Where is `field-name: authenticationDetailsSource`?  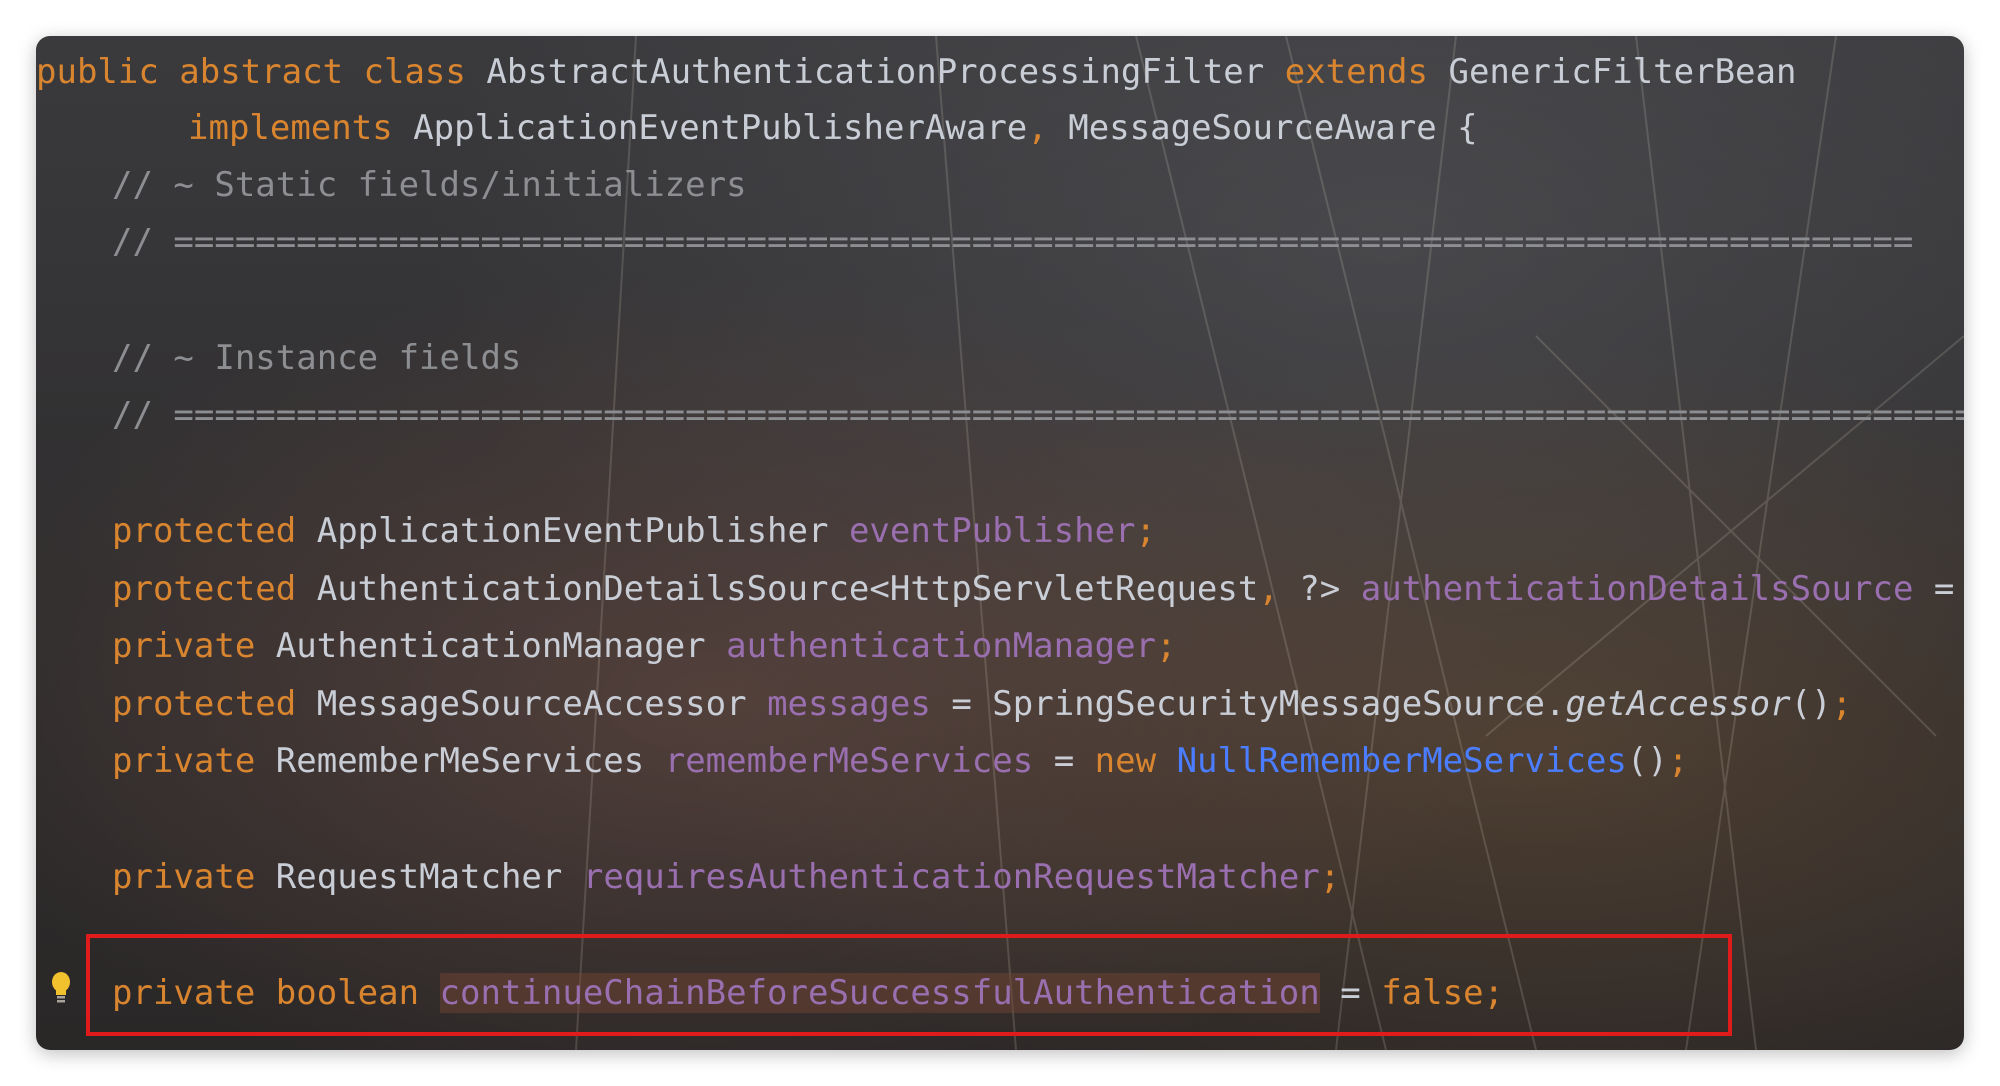 field-name: authenticationDetailsSource is located at coordinates (1637, 589).